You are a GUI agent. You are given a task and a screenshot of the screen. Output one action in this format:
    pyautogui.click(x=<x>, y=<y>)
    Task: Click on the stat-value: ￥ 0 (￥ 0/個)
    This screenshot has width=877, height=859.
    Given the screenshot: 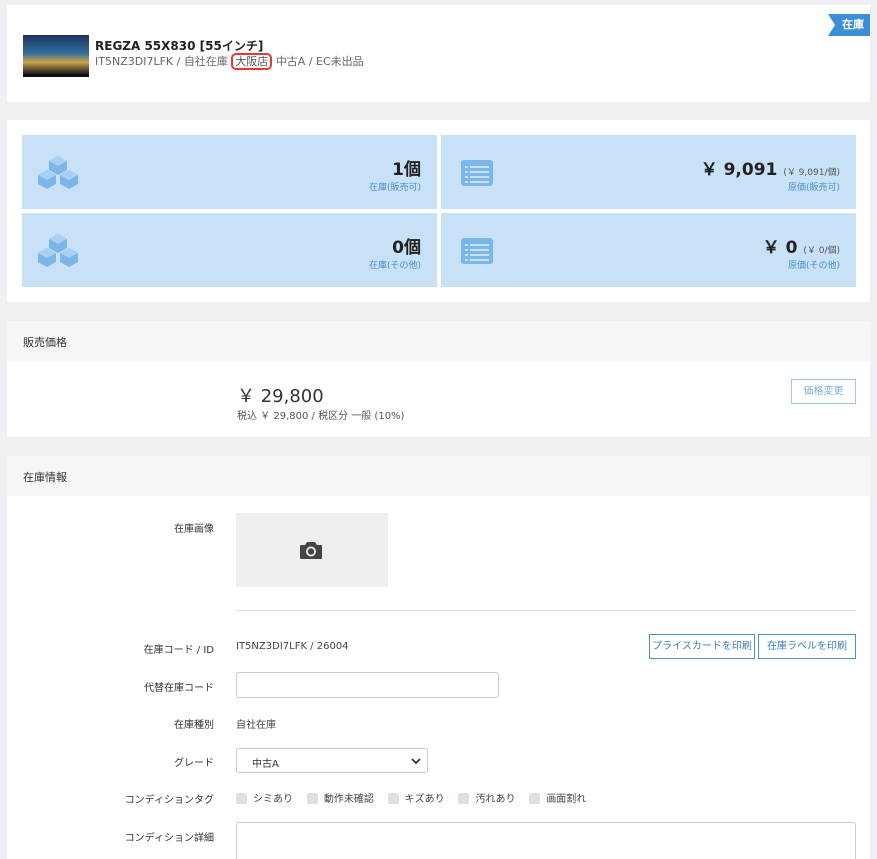 What is the action you would take?
    pyautogui.click(x=801, y=248)
    